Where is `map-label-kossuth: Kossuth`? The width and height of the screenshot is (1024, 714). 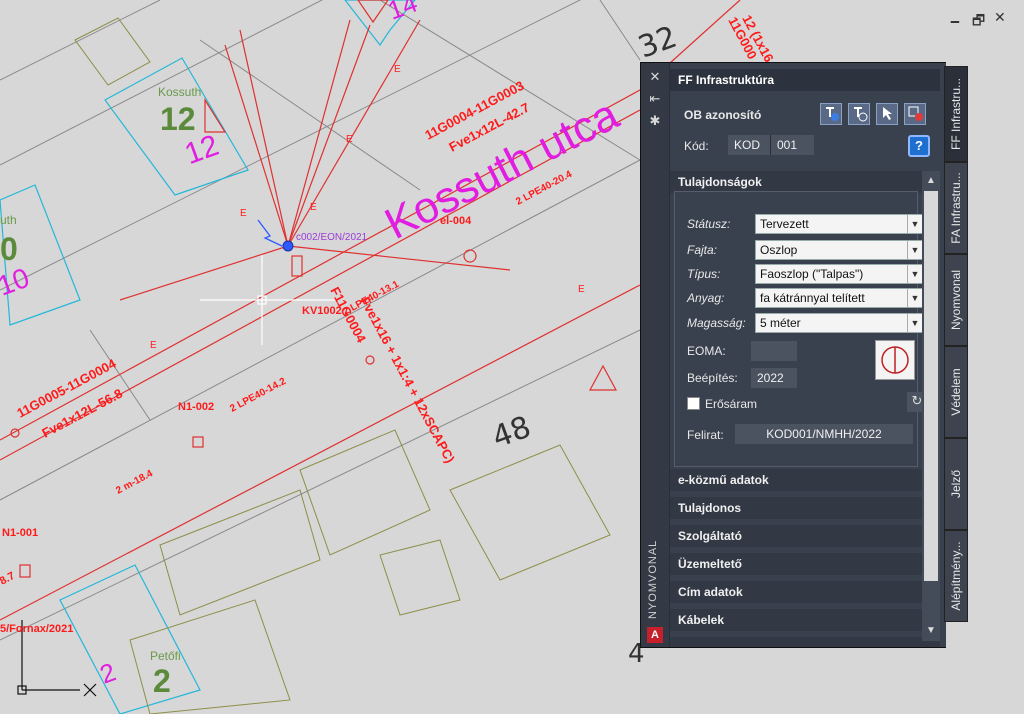 map-label-kossuth: Kossuth is located at coordinates (179, 92).